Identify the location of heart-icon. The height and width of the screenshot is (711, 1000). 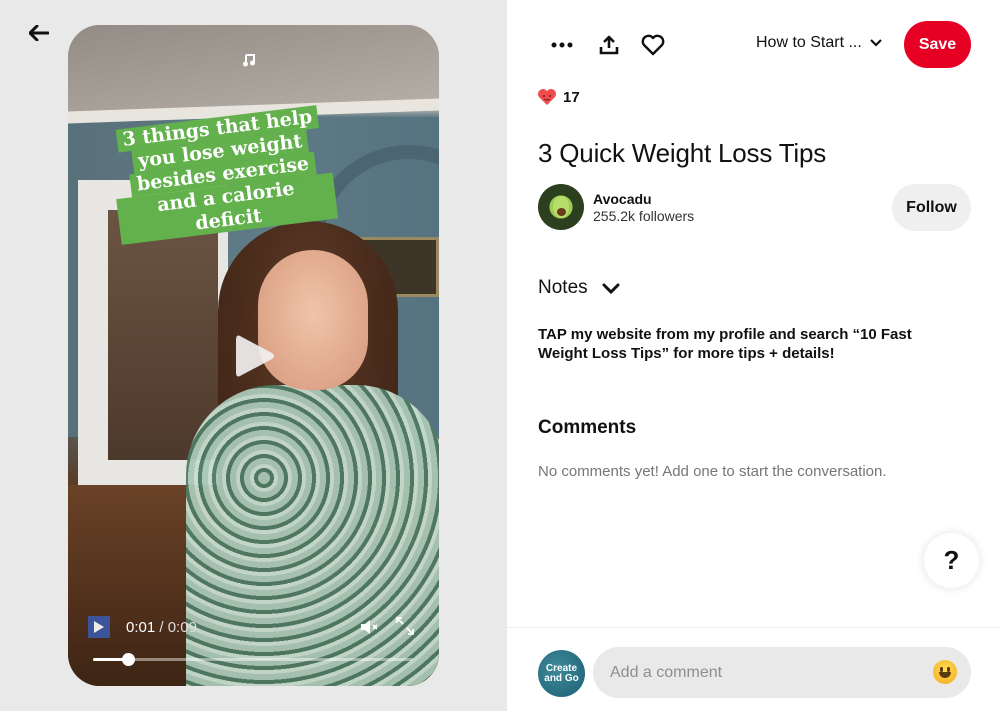
(653, 45).